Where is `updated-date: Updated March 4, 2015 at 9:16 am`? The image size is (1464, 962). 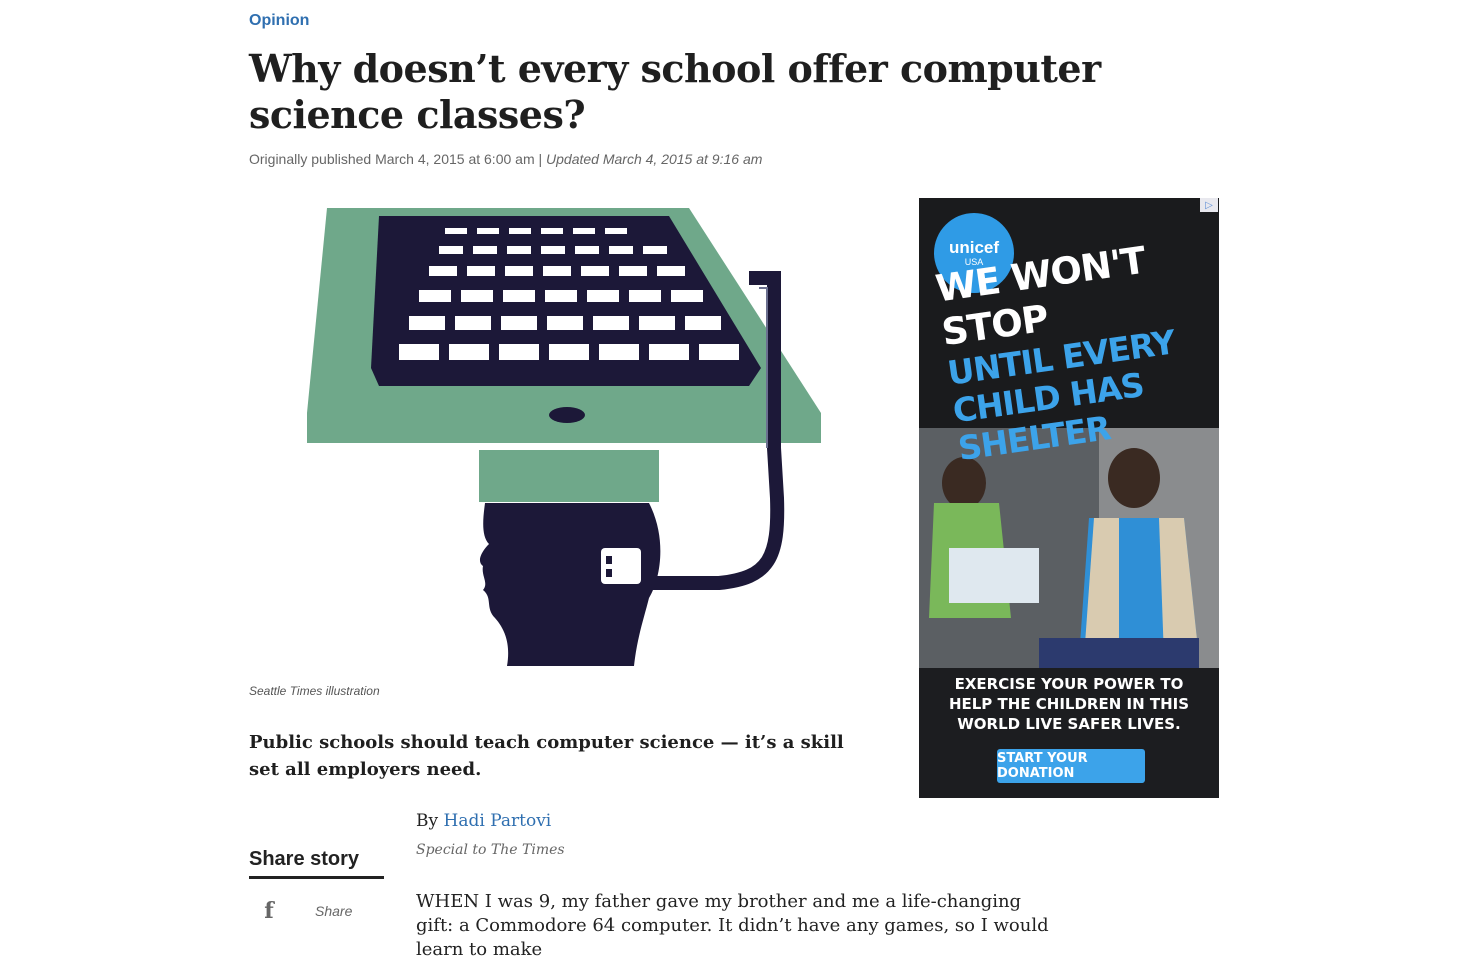
updated-date: Updated March 4, 2015 at 9:16 am is located at coordinates (654, 159).